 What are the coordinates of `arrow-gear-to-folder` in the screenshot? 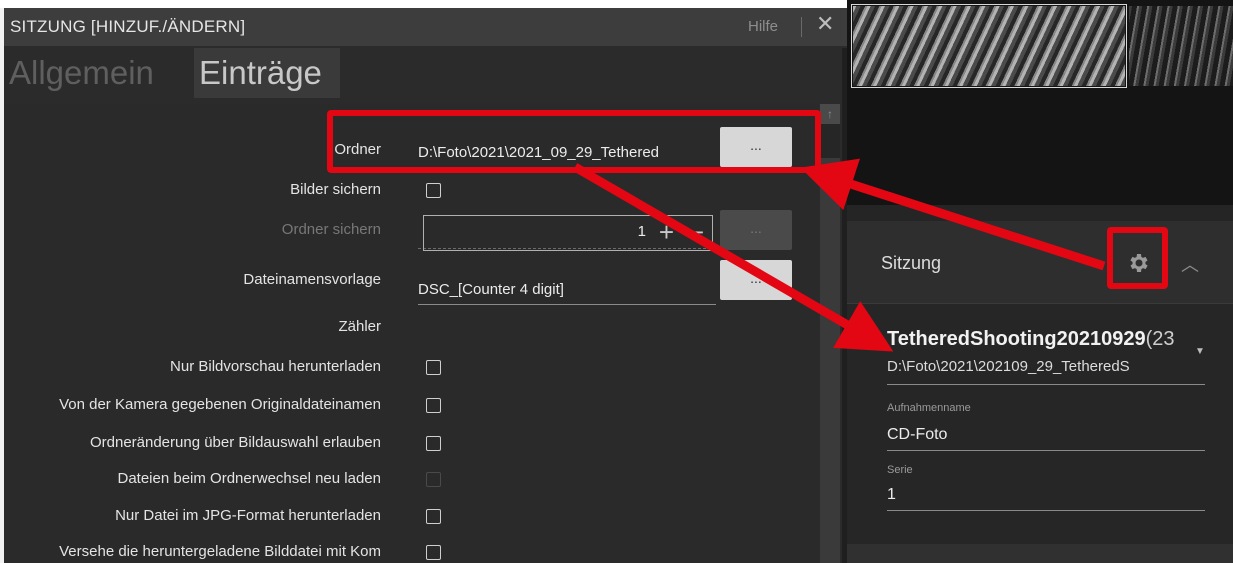 It's located at (953, 214).